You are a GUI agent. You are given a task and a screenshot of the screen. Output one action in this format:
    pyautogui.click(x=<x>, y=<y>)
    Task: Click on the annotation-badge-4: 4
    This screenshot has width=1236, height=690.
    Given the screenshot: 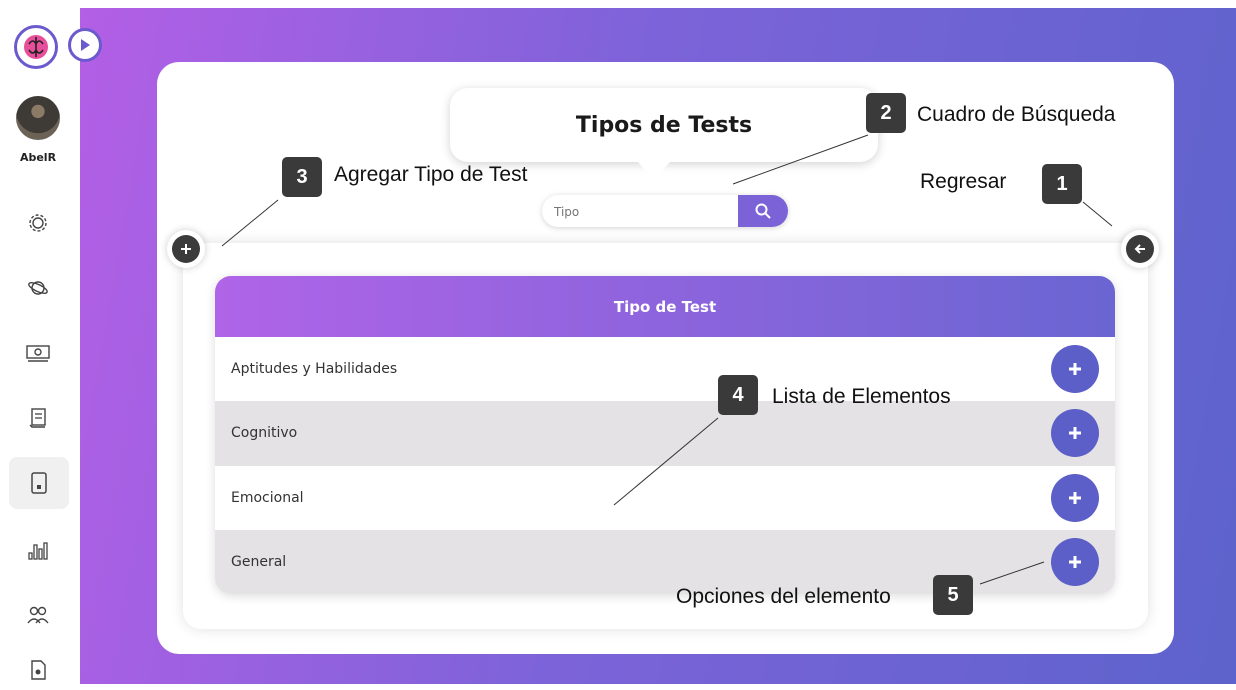 What is the action you would take?
    pyautogui.click(x=738, y=395)
    